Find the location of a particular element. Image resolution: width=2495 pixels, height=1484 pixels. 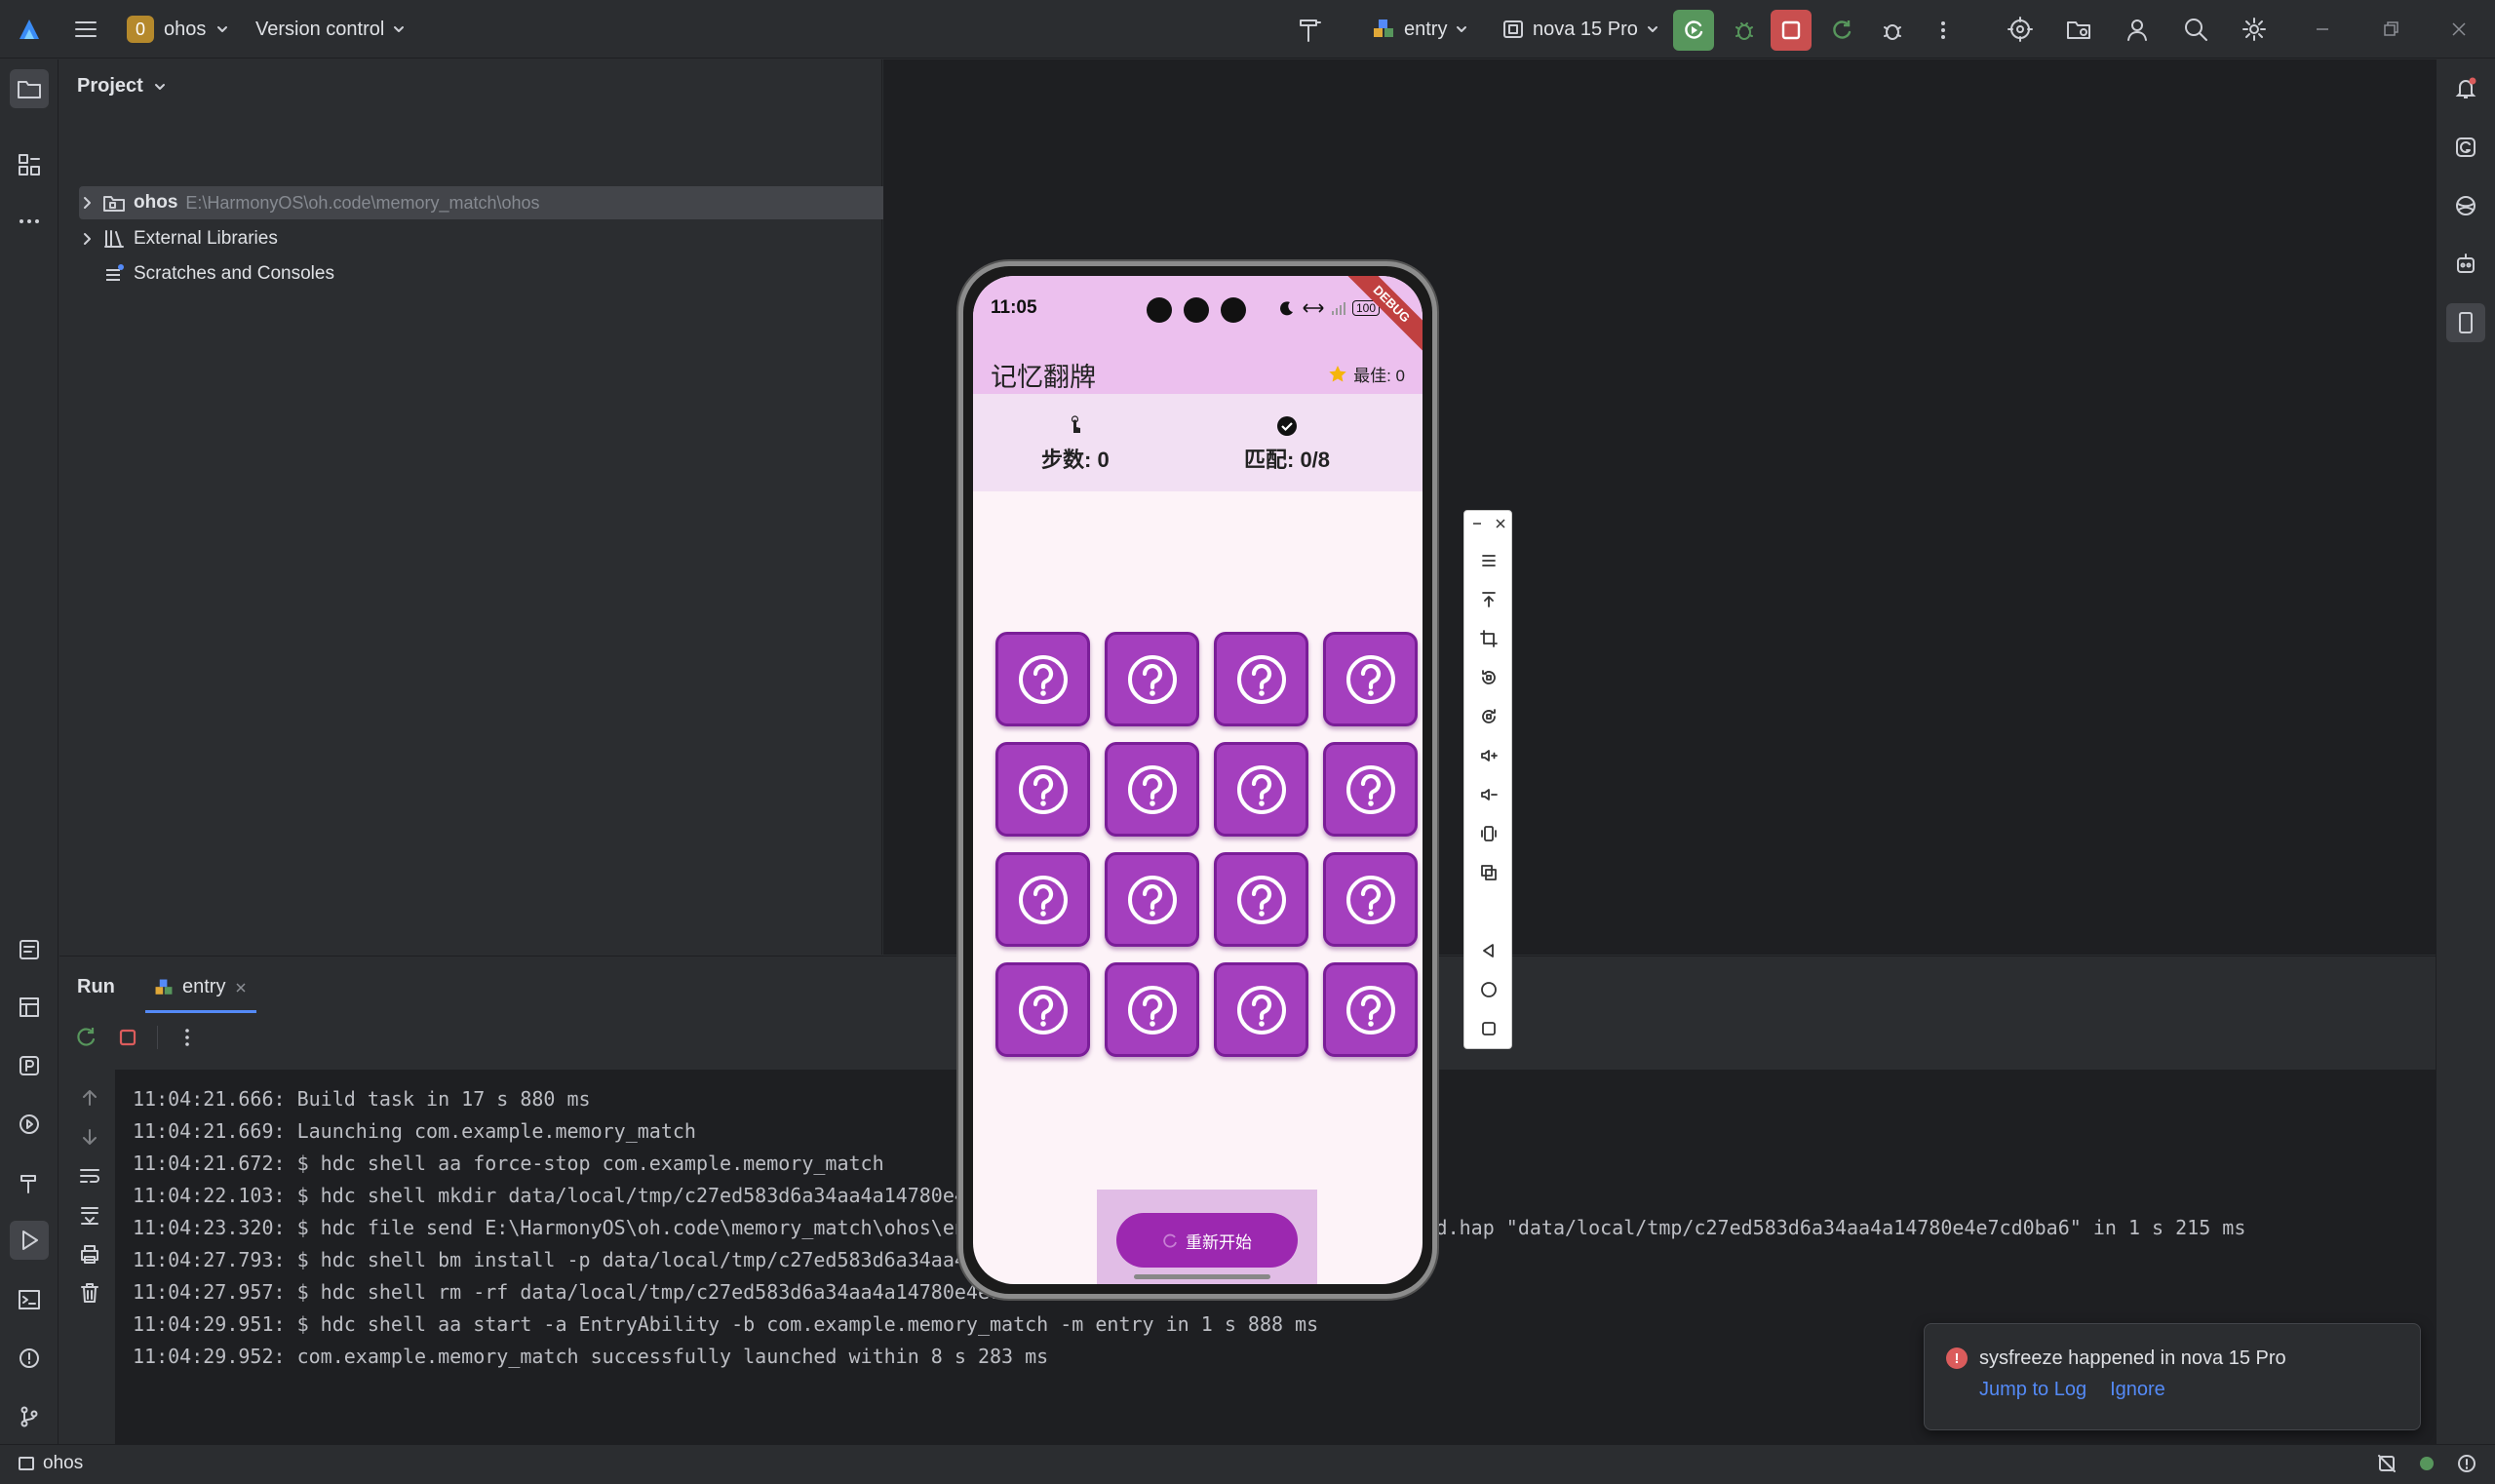

terminal-tool-button is located at coordinates (29, 1299).